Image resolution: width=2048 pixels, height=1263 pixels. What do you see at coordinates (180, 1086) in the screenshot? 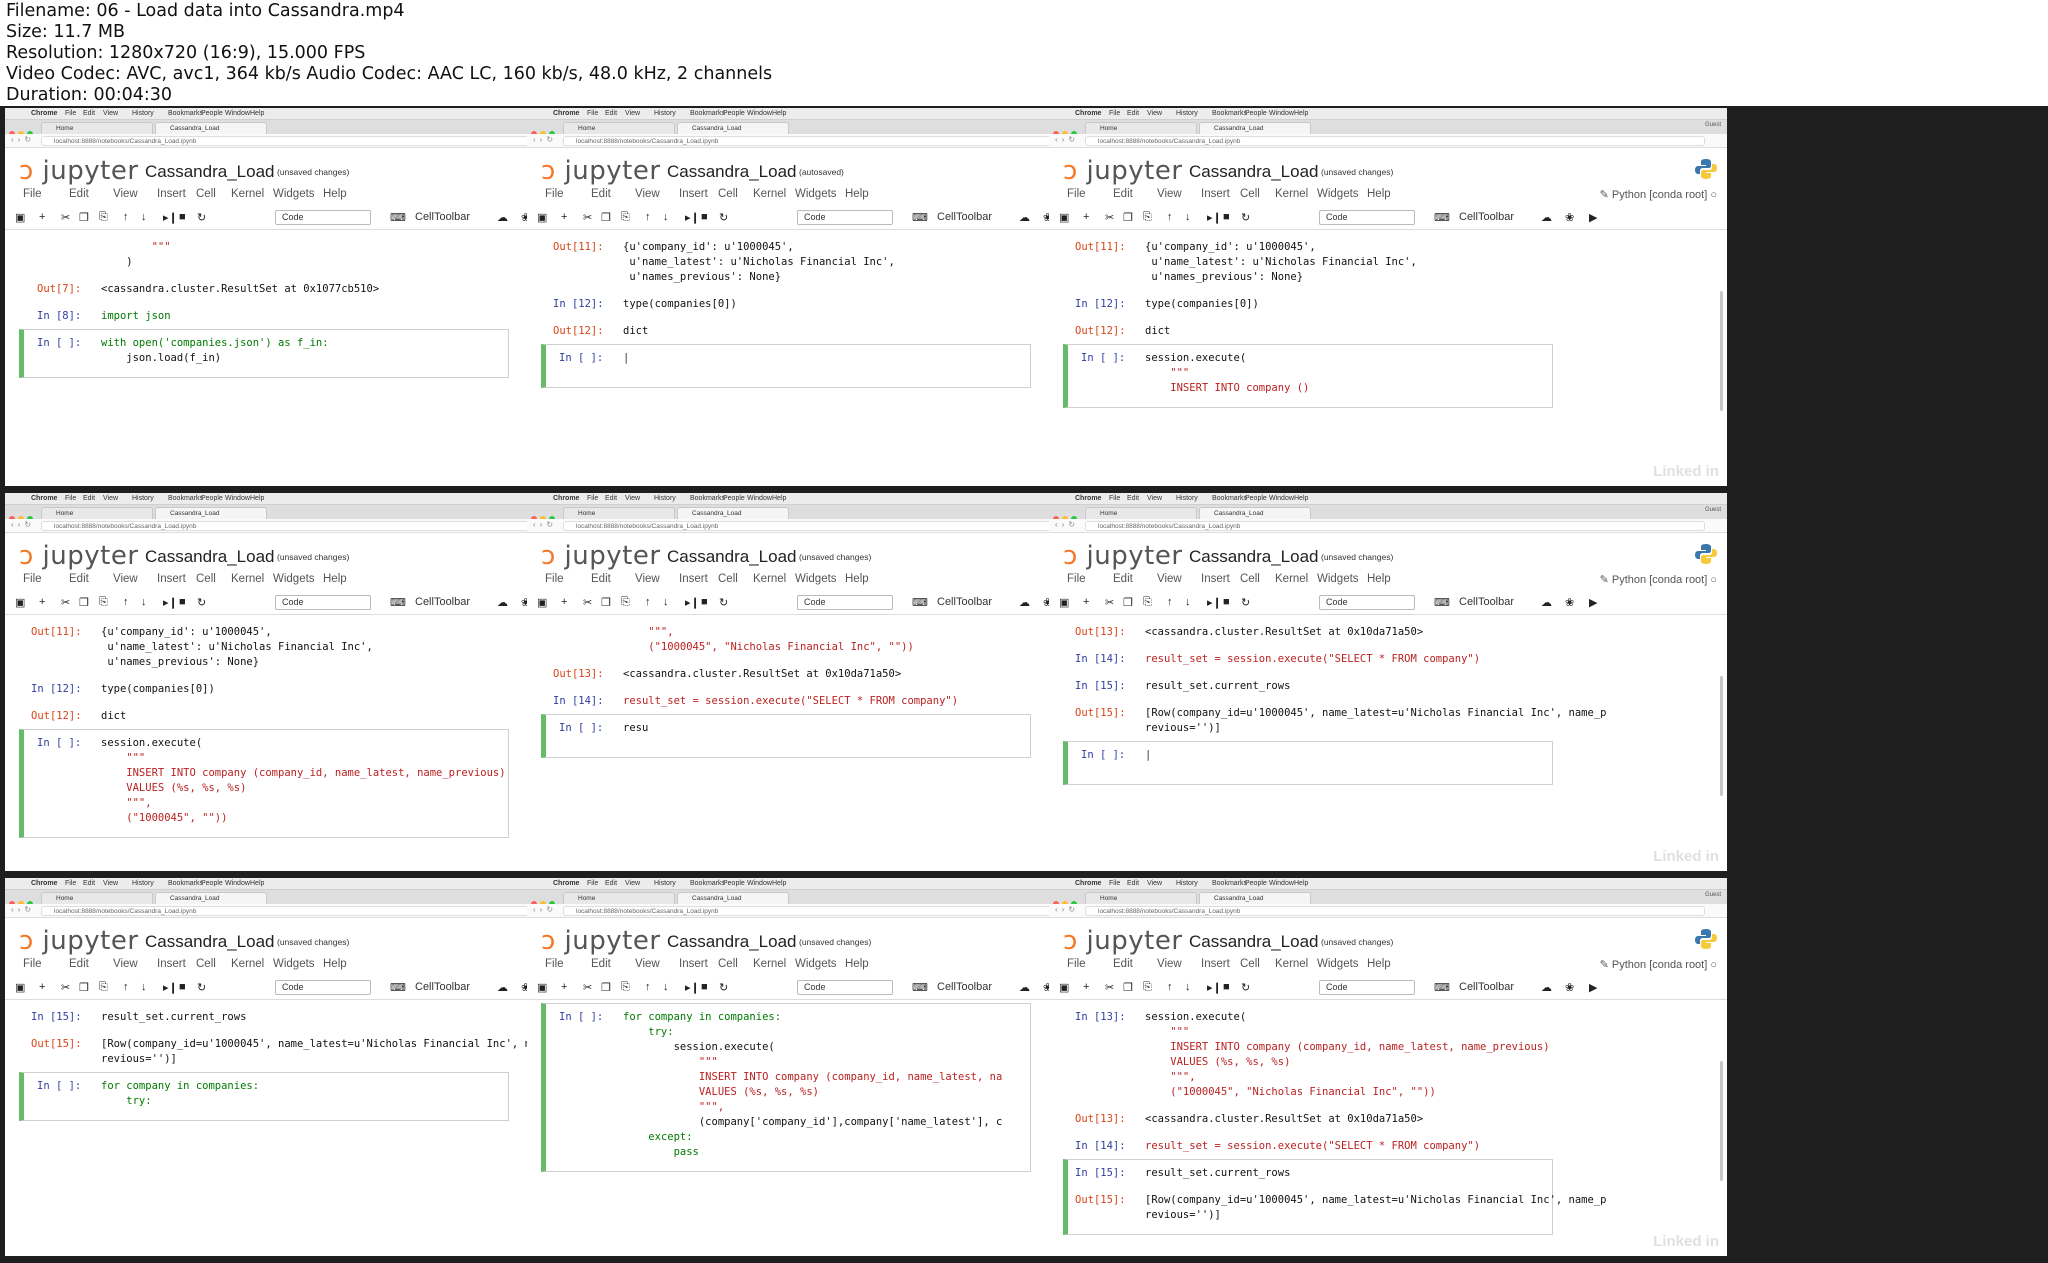
I see `code-line: for company in companies:` at bounding box center [180, 1086].